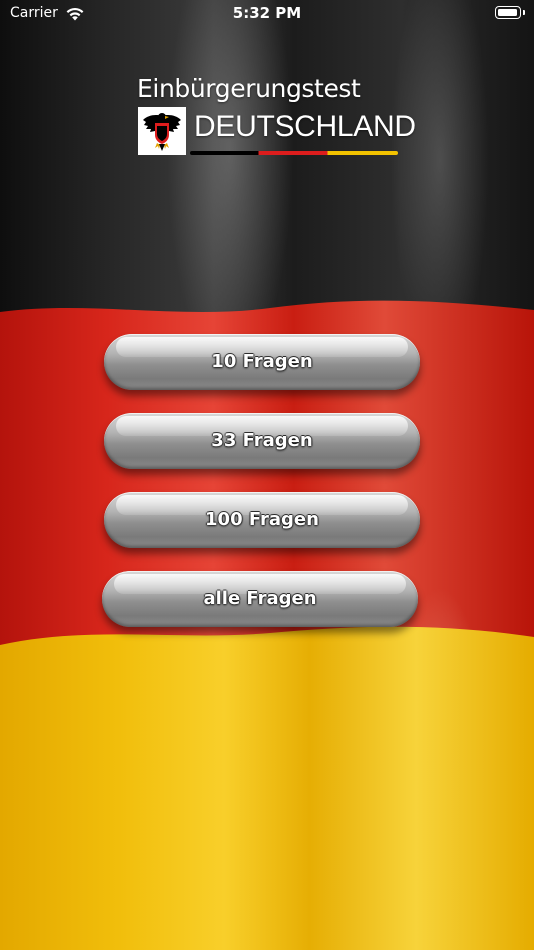 The image size is (534, 950). I want to click on thirty-three-questions-label: 33 Fragen, so click(262, 440).